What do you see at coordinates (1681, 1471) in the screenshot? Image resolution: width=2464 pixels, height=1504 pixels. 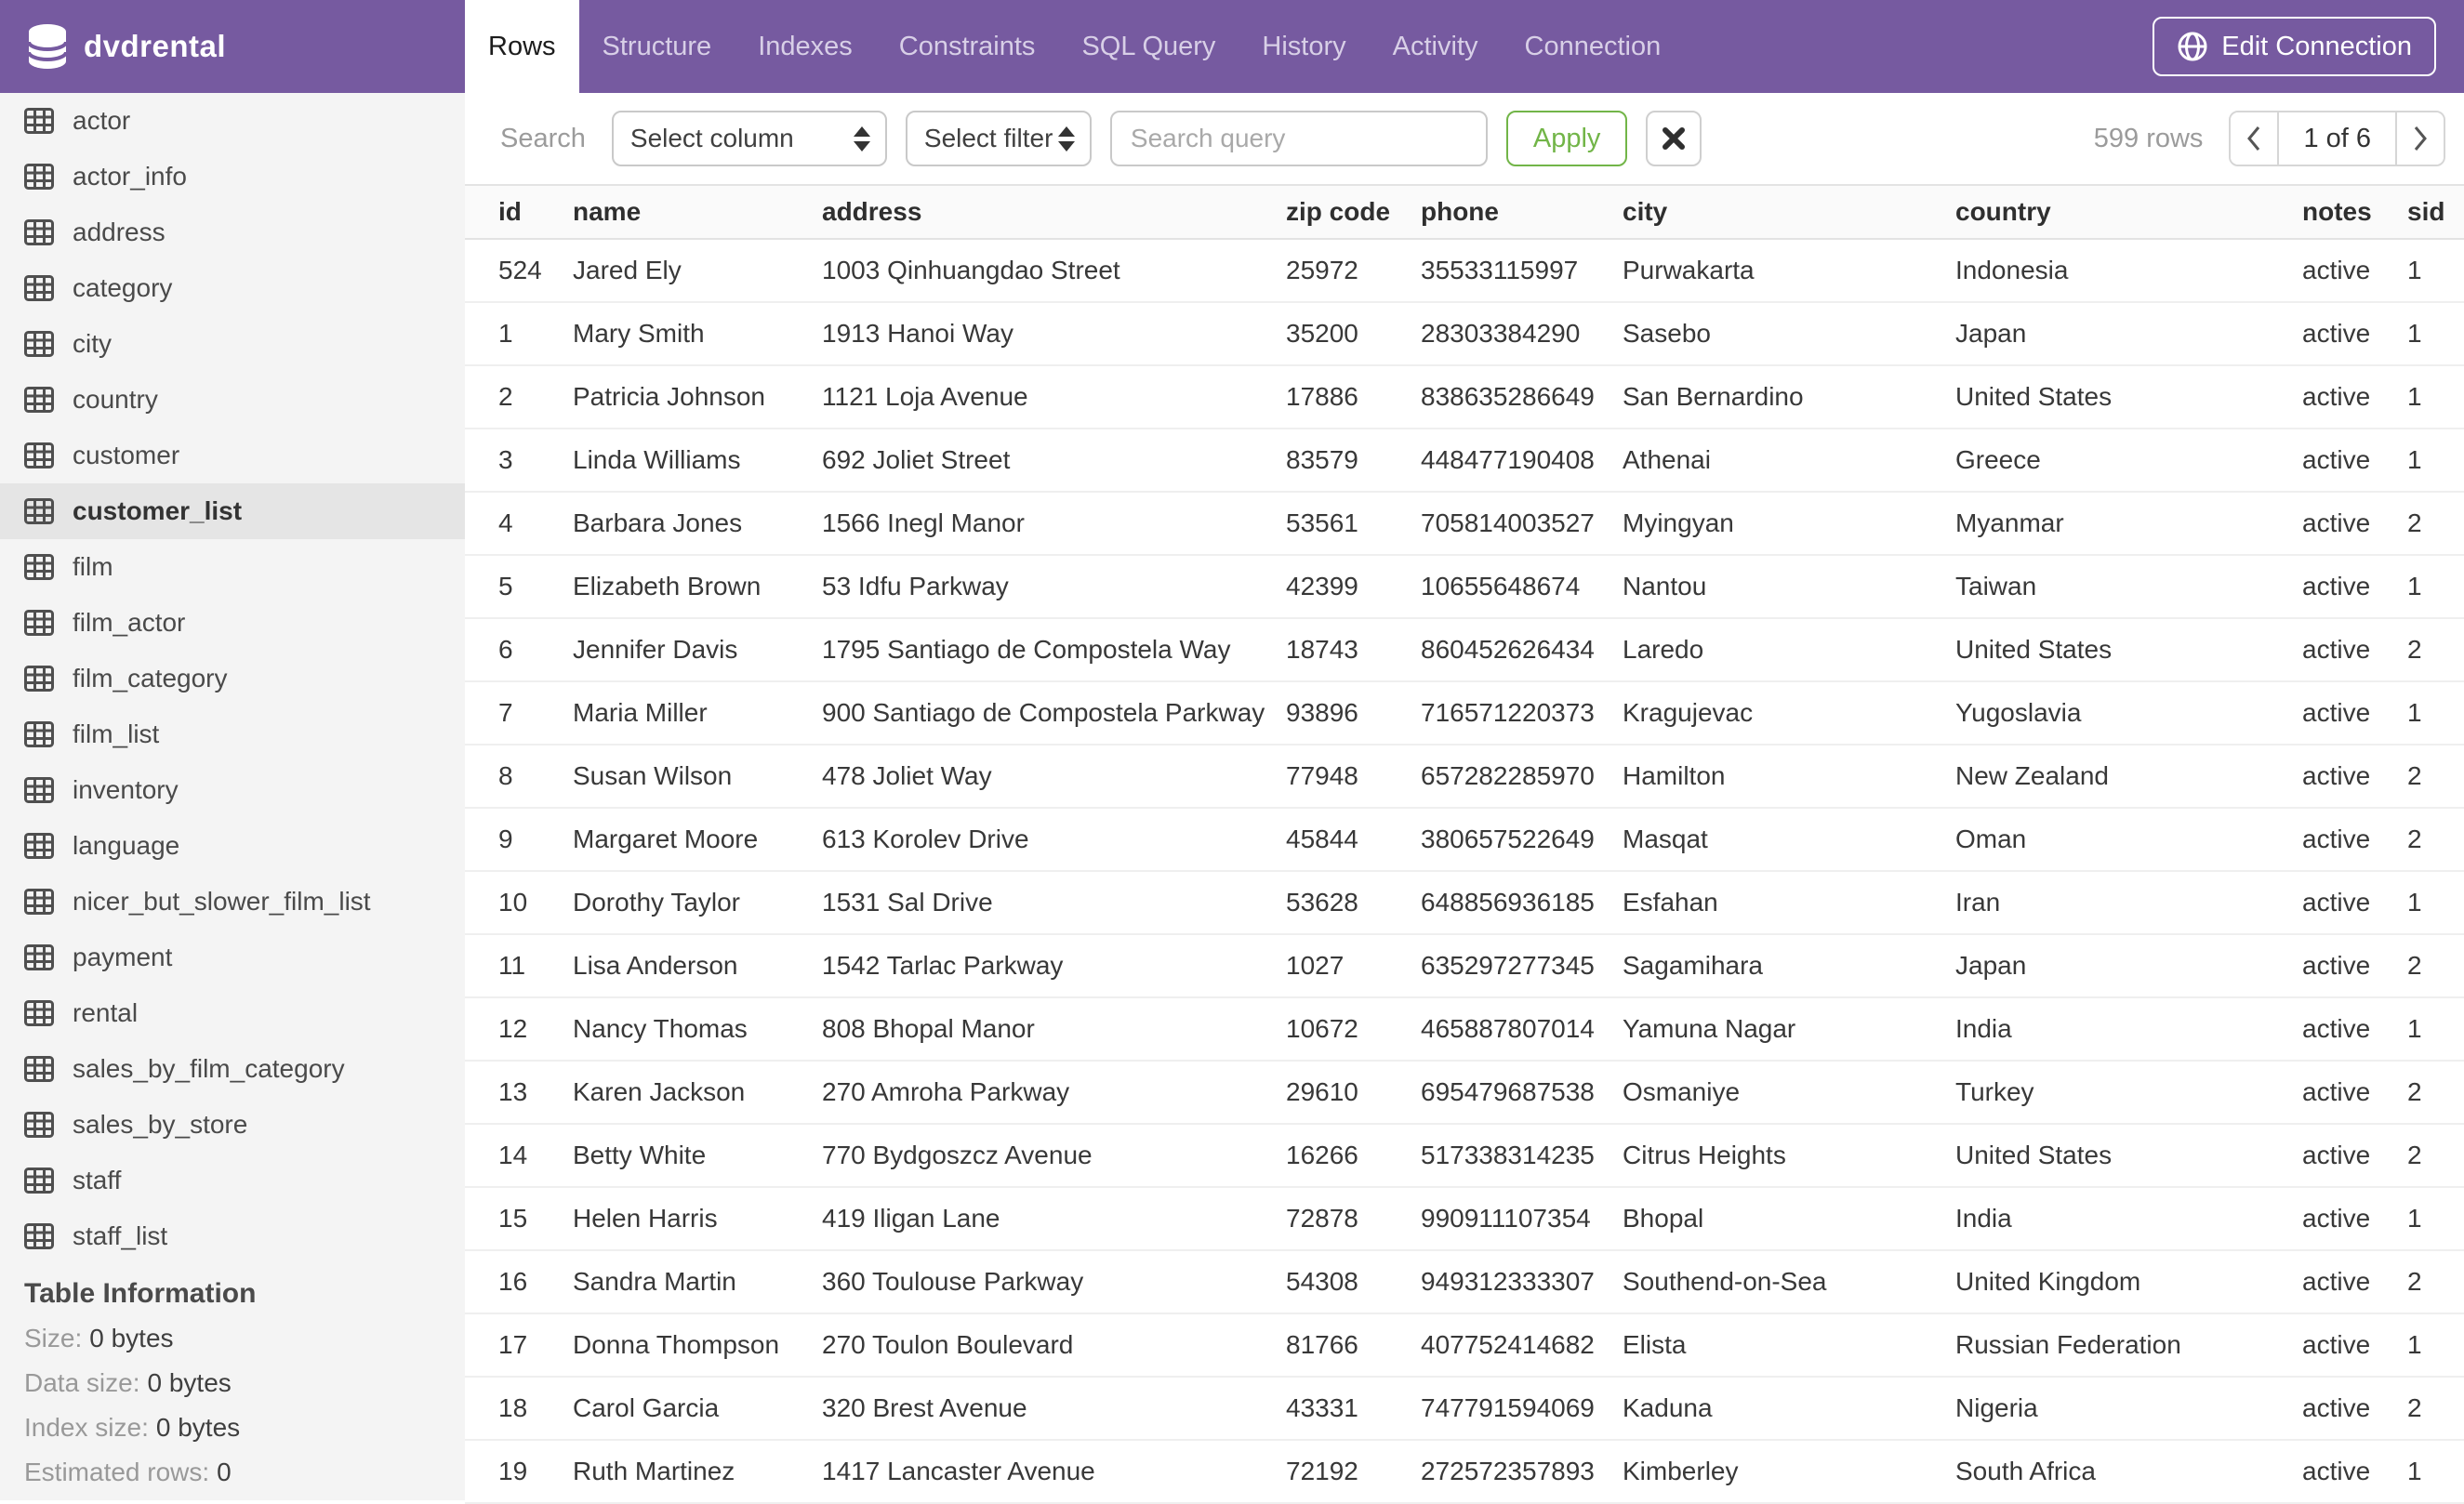 I see `cell-city: Kimberley` at bounding box center [1681, 1471].